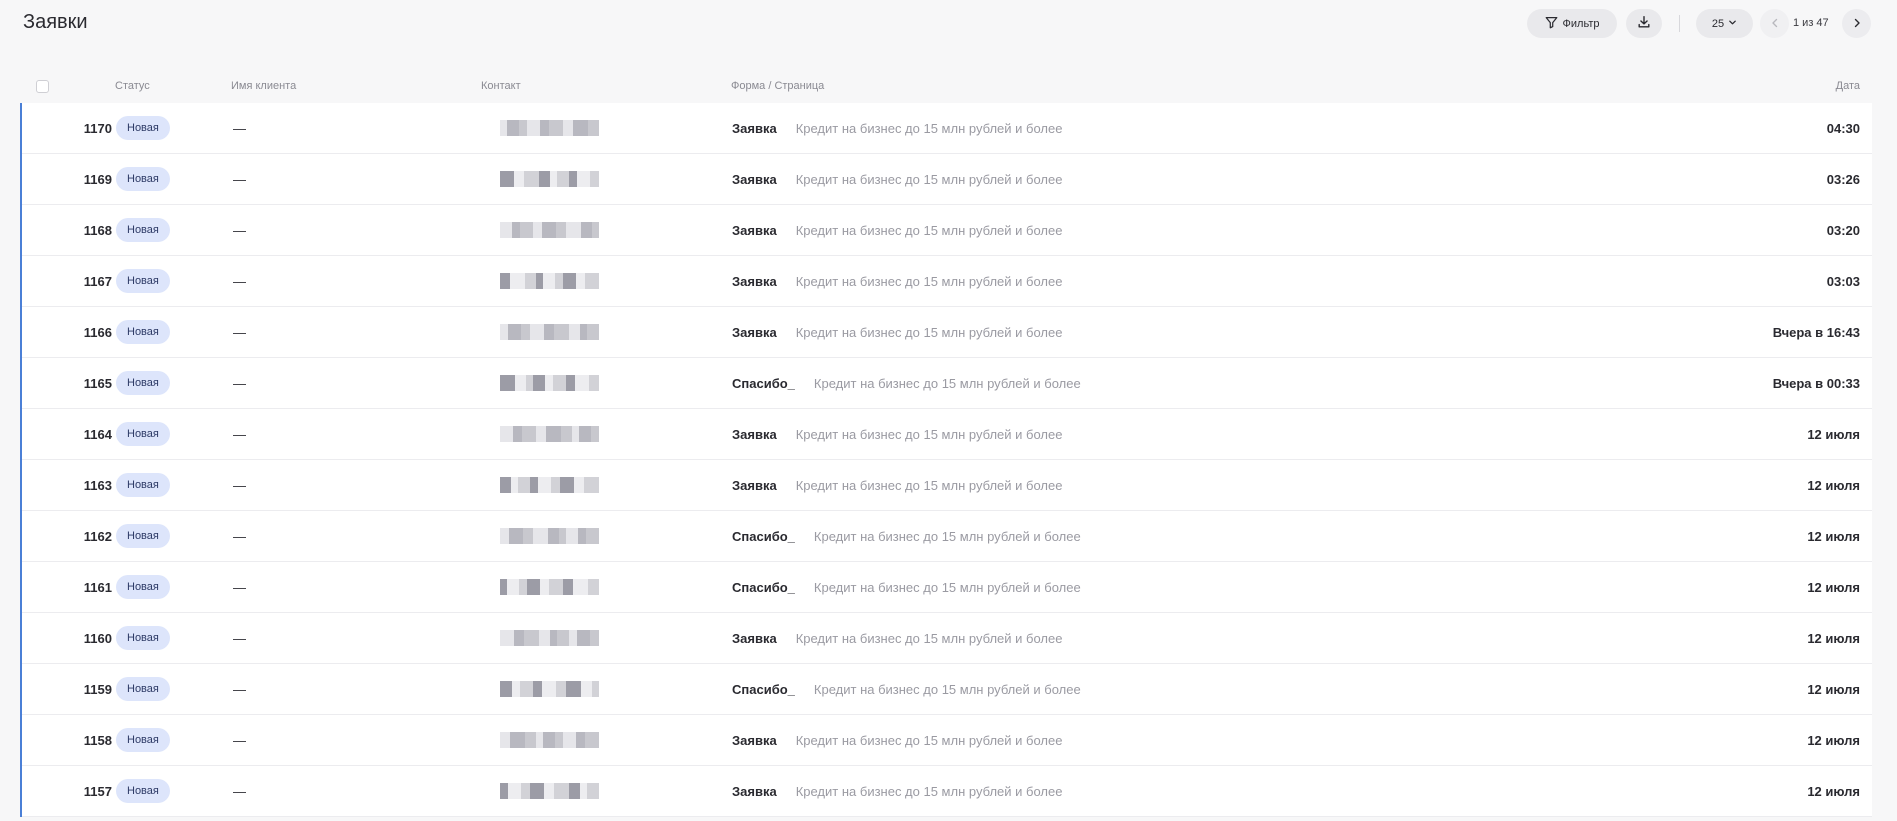 The height and width of the screenshot is (821, 1897). What do you see at coordinates (1848, 86) in the screenshot?
I see `column-date: Дата` at bounding box center [1848, 86].